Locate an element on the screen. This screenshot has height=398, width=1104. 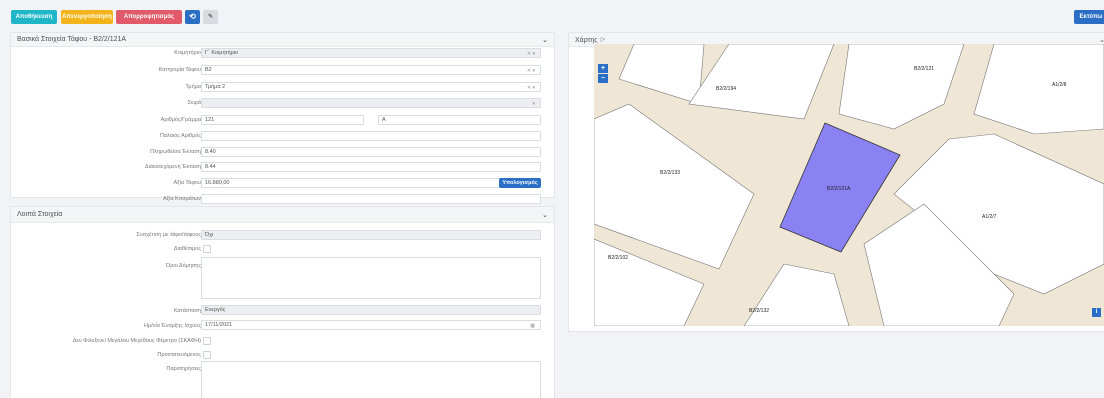
pencil-icon: ✎ is located at coordinates (210, 17).